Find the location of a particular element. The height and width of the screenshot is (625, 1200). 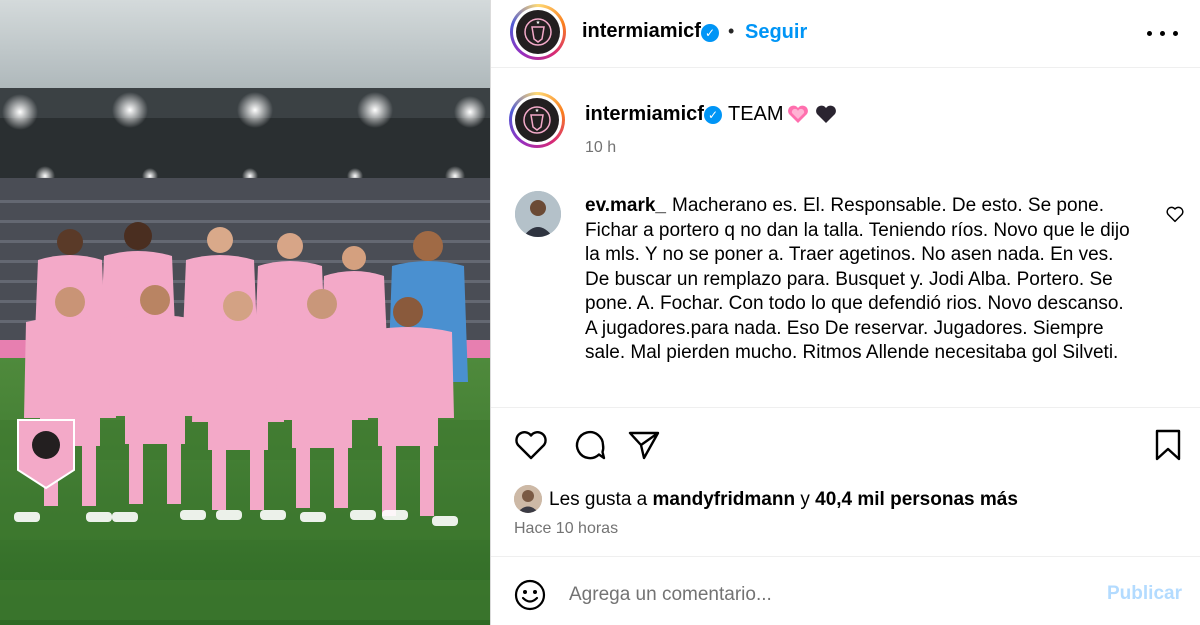

save-bookmark-icon is located at coordinates (1168, 445).